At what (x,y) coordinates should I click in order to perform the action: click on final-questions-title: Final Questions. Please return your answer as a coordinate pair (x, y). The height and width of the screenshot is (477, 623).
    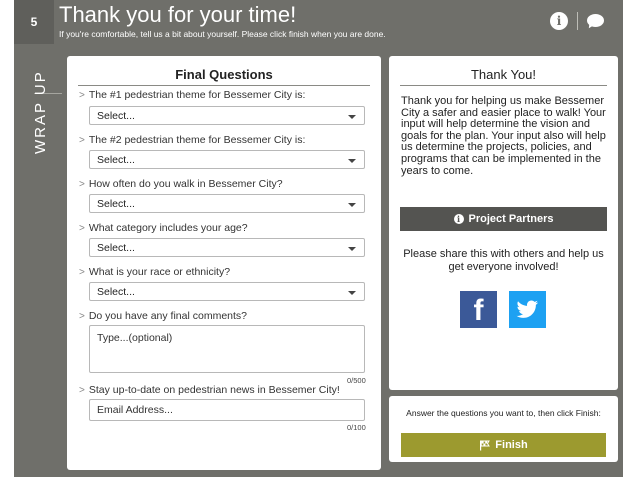
    Looking at the image, I should click on (224, 74).